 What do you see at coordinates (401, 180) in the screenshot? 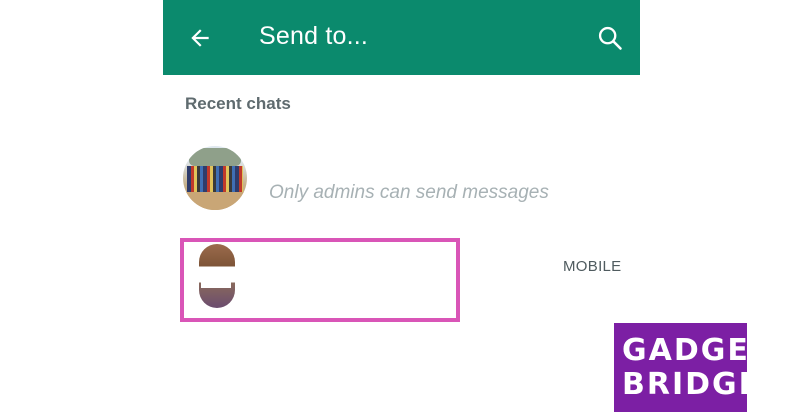
I see `chat-row-group: Only admins can send messages` at bounding box center [401, 180].